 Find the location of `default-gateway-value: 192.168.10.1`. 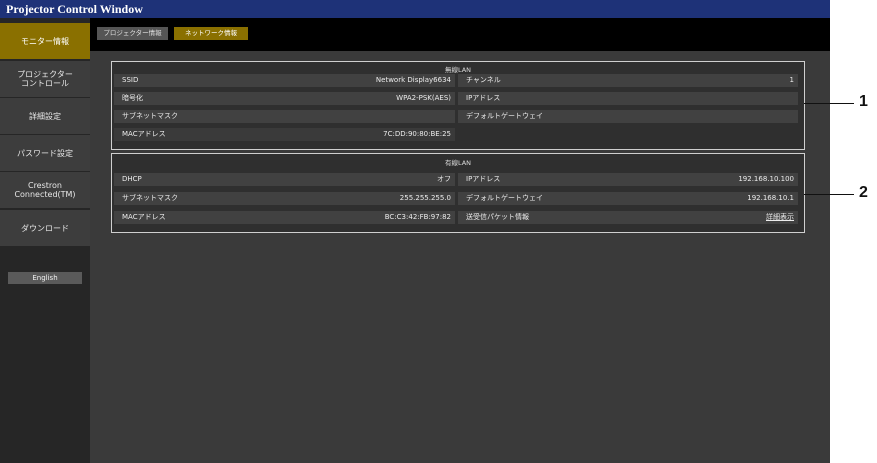

default-gateway-value: 192.168.10.1 is located at coordinates (770, 198).